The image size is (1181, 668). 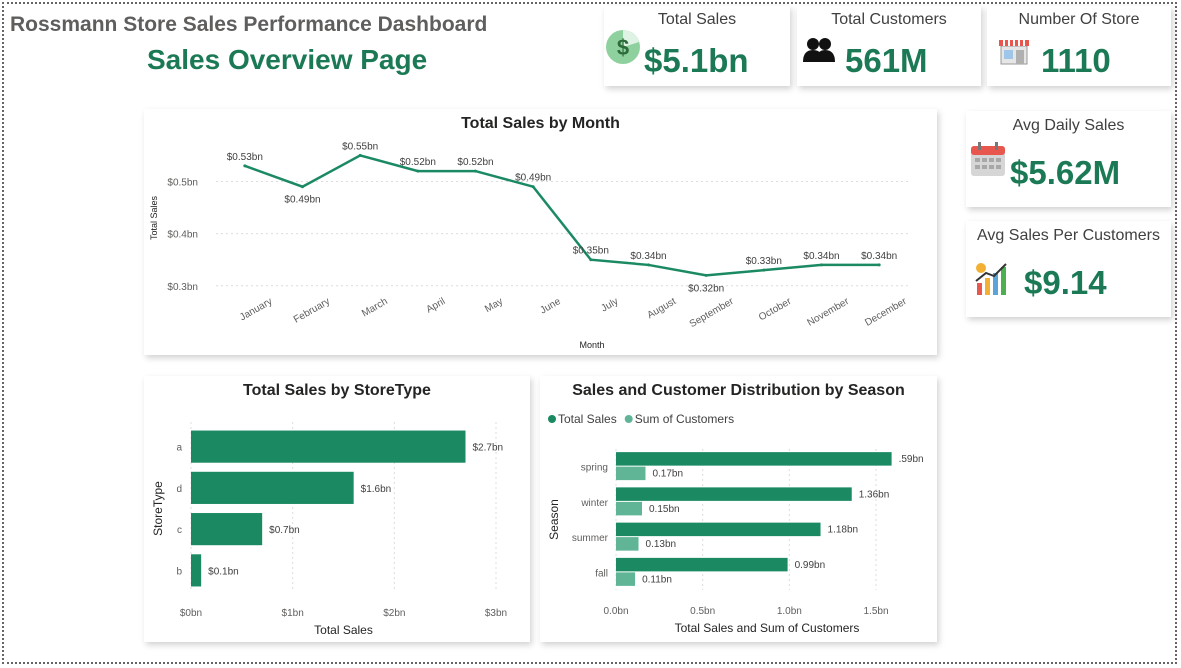 What do you see at coordinates (874, 494) in the screenshot?
I see `data-label: 1.36bn` at bounding box center [874, 494].